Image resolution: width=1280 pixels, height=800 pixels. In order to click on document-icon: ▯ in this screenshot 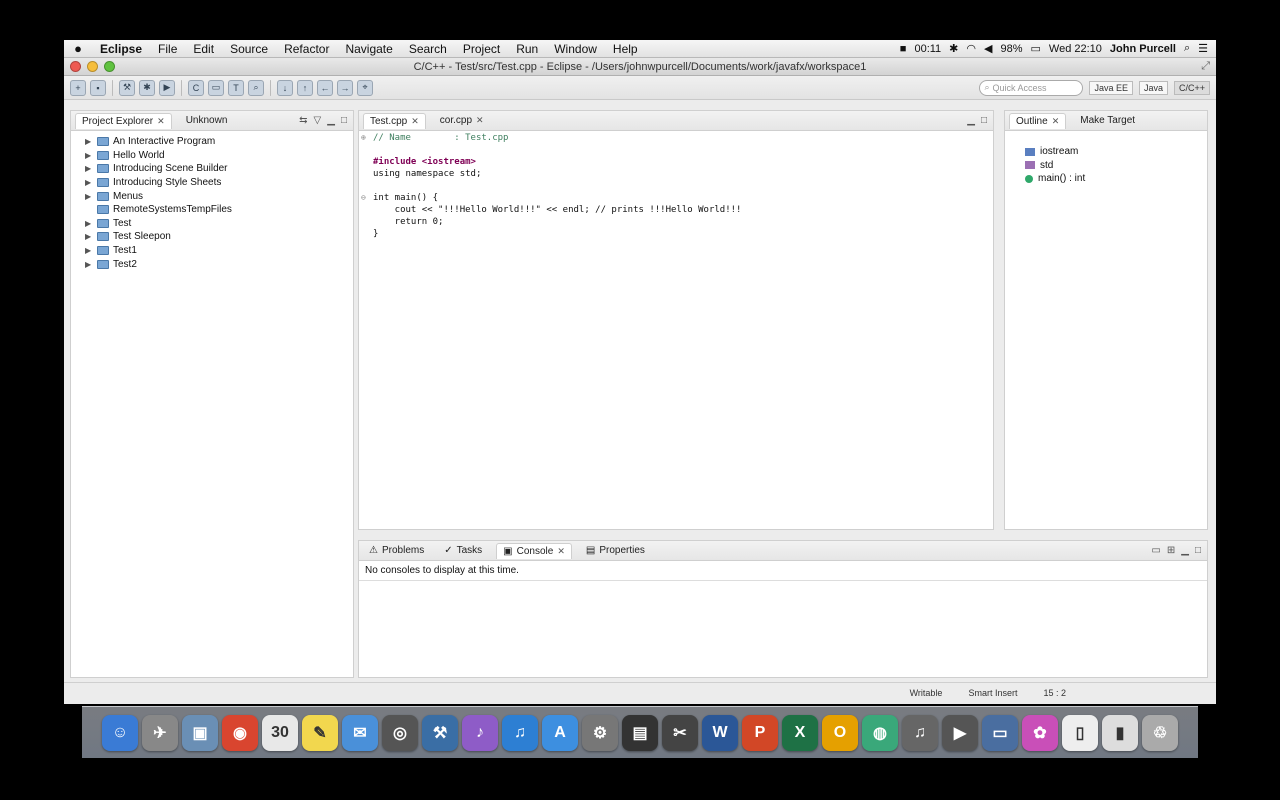, I will do `click(1080, 732)`.